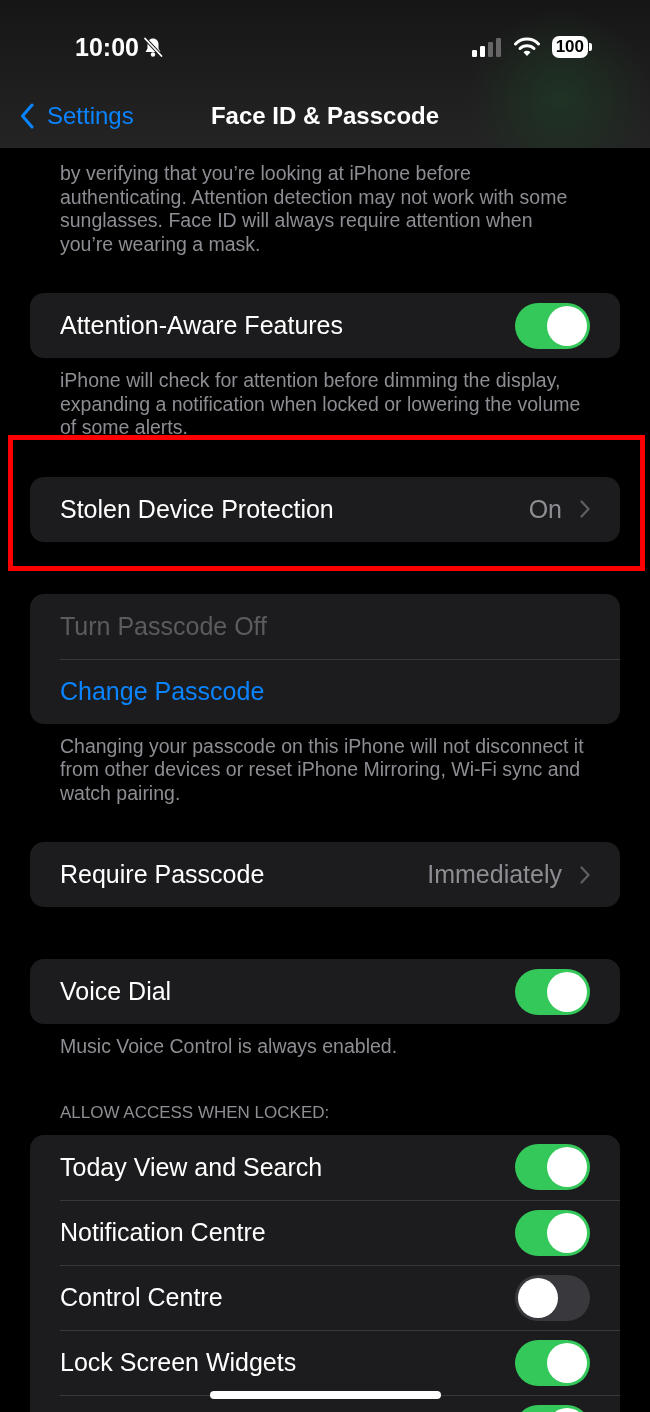 The height and width of the screenshot is (1412, 650). I want to click on row-label: Voice Dial, so click(116, 991).